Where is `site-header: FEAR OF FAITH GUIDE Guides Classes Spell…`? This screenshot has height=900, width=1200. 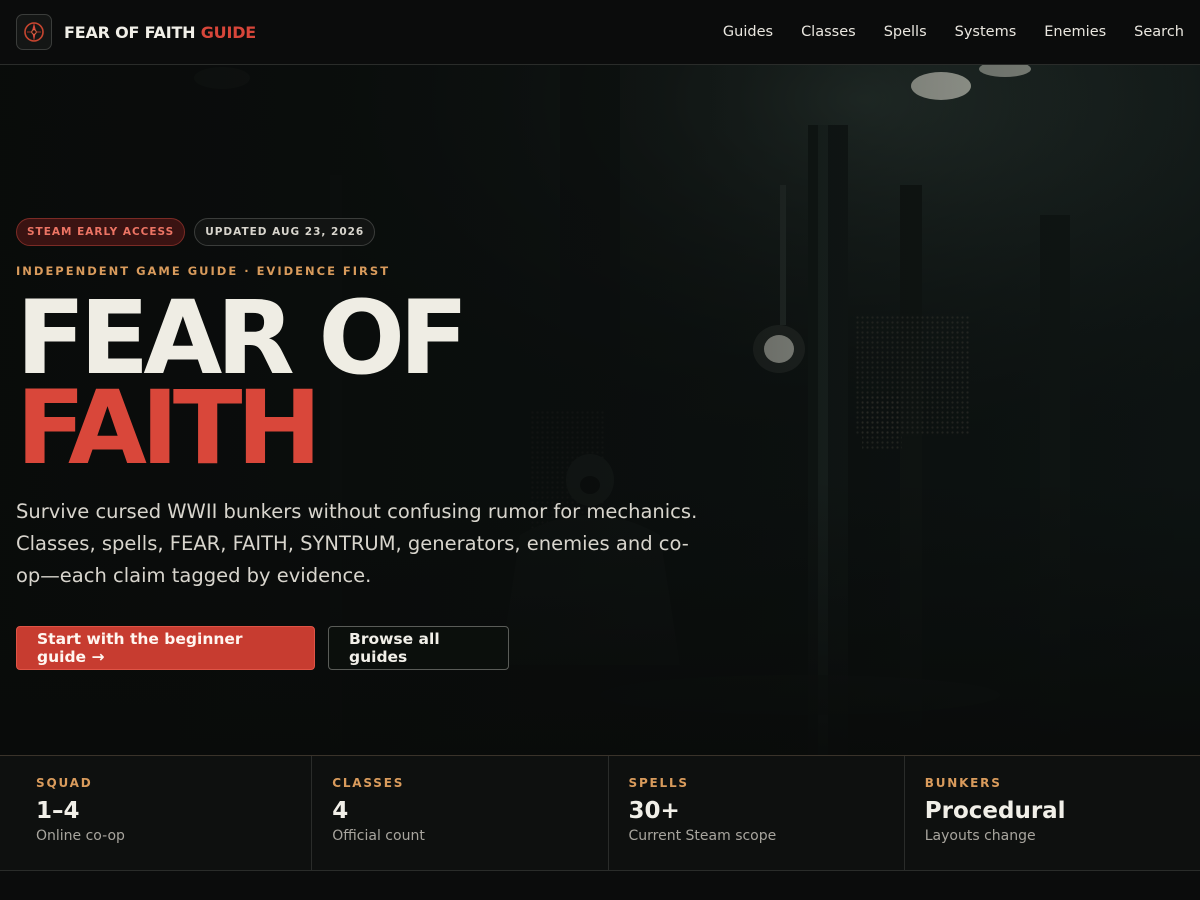 site-header: FEAR OF FAITH GUIDE Guides Classes Spell… is located at coordinates (600, 32).